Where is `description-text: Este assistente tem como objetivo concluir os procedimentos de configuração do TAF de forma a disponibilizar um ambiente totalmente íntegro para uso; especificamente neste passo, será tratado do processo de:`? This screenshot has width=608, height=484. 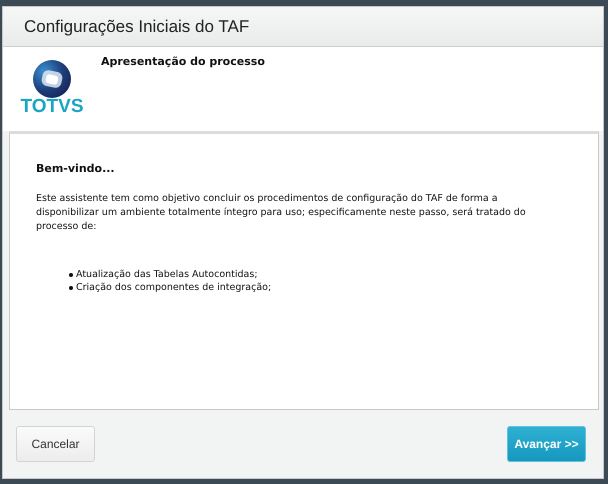
description-text: Este assistente tem como objetivo concluir os procedimentos de configuração do TAF de forma a disponibilizar um ambiente totalmente íntegro para uso; especificamente neste passo, será tratado do processo de: is located at coordinates (281, 213).